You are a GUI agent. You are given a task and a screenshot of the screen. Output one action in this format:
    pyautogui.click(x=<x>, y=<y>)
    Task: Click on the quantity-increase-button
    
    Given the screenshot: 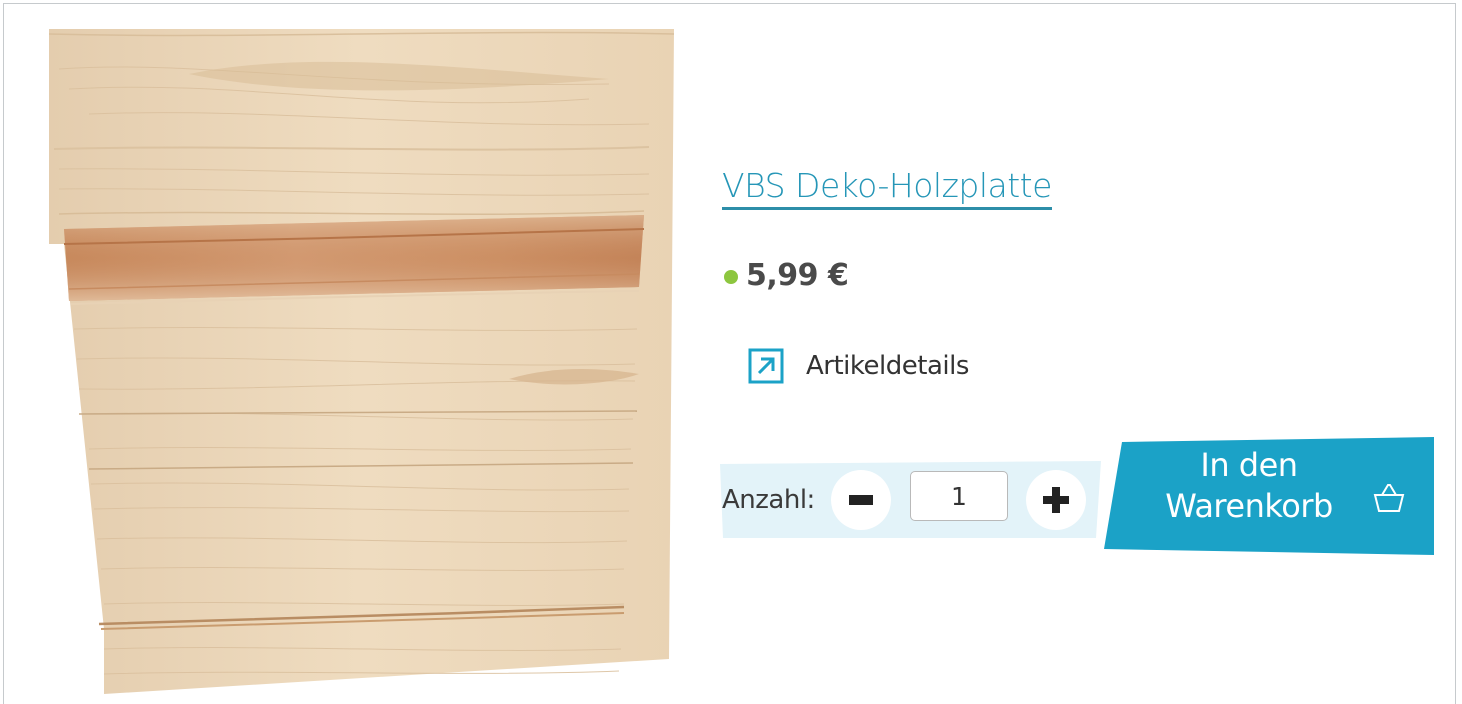 What is the action you would take?
    pyautogui.click(x=1056, y=500)
    